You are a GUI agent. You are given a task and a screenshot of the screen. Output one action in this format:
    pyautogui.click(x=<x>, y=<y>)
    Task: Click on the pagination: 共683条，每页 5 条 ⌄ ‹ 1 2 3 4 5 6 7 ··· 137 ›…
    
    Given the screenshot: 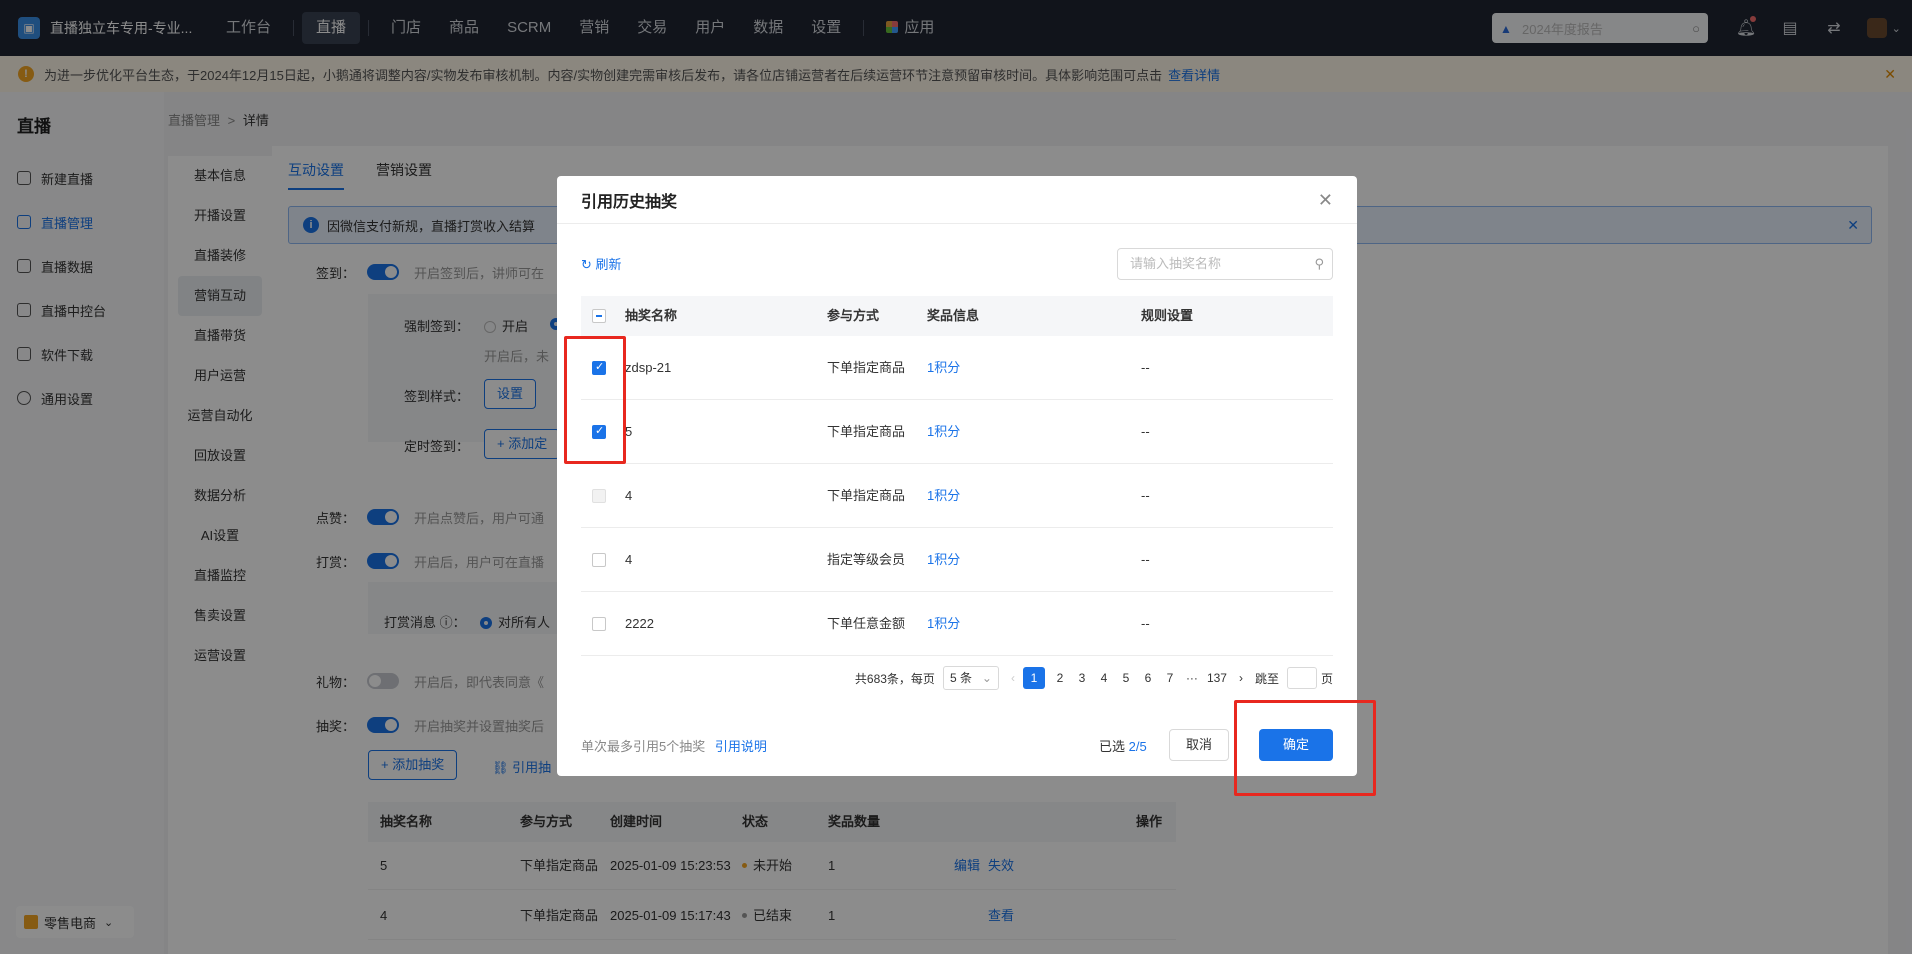 What is the action you would take?
    pyautogui.click(x=1090, y=678)
    